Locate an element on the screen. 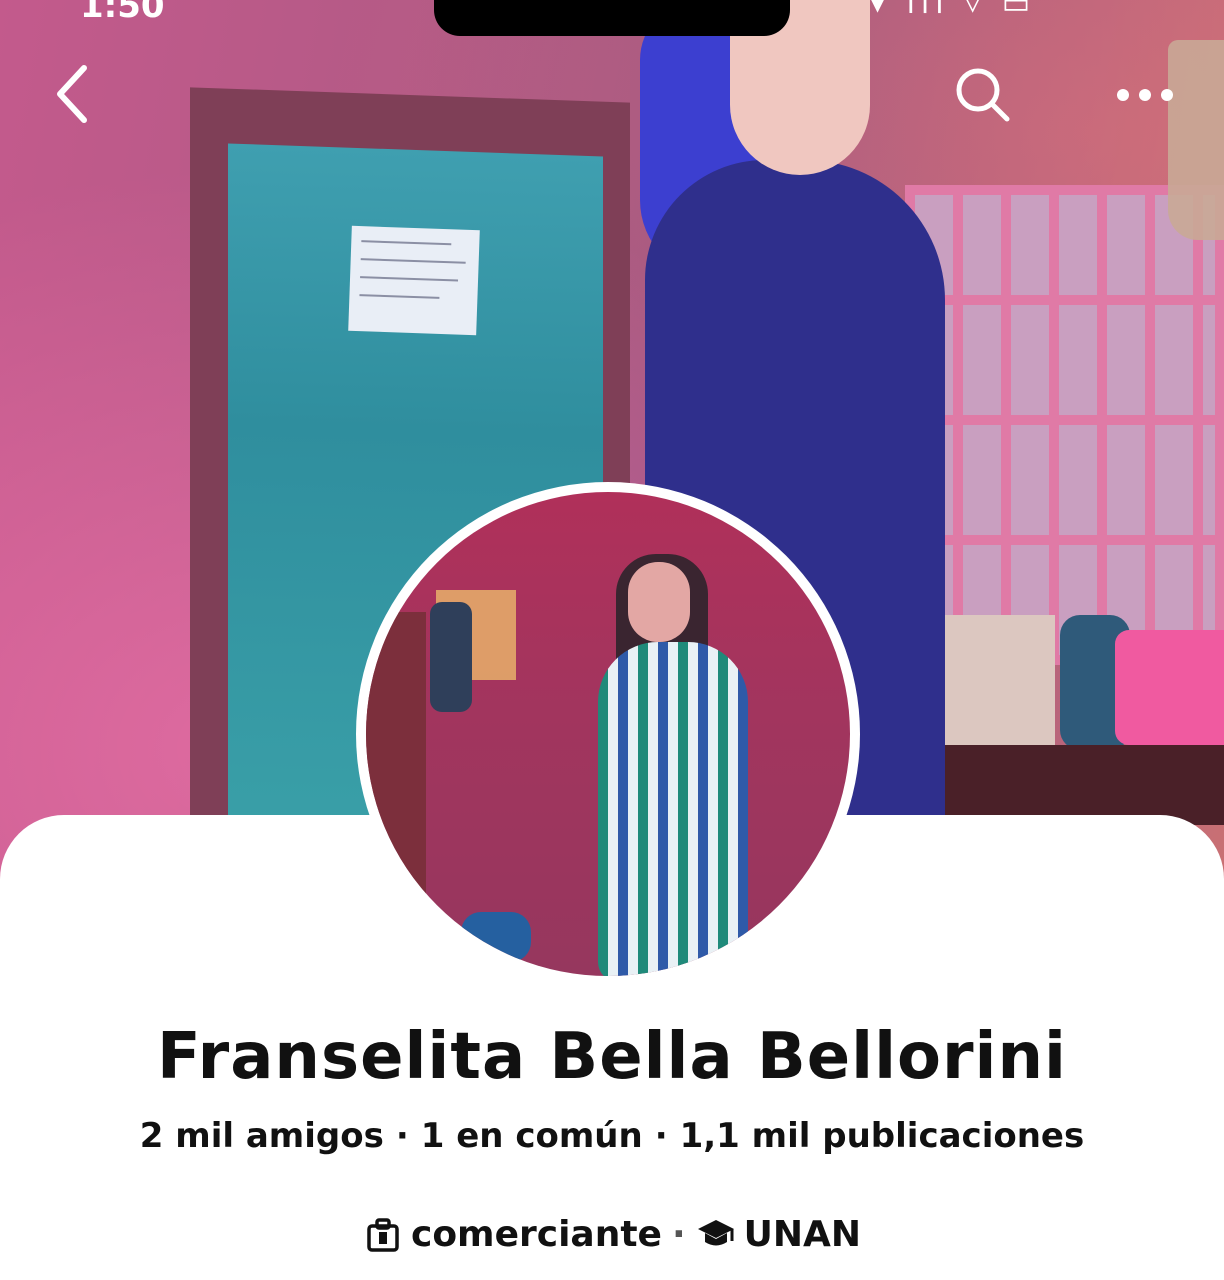 The width and height of the screenshot is (1224, 1280). cover-door-note is located at coordinates (414, 280).